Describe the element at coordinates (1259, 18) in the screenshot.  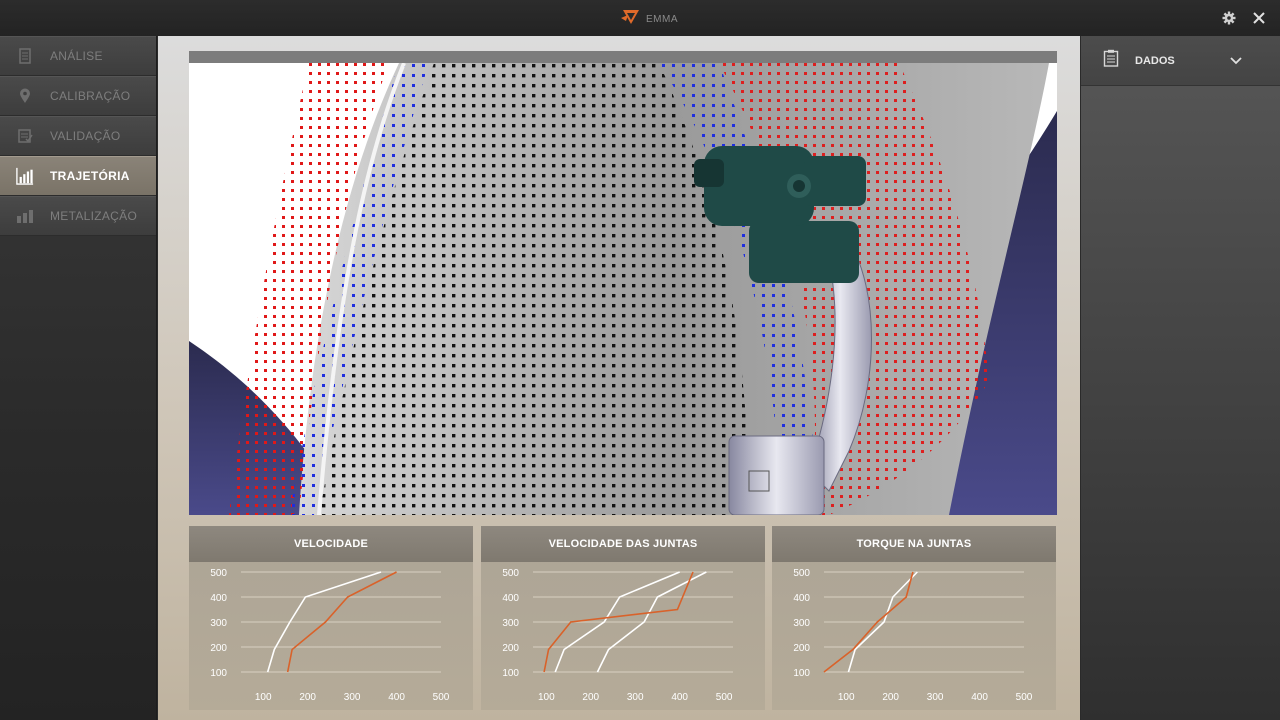
I see `close-icon` at that location.